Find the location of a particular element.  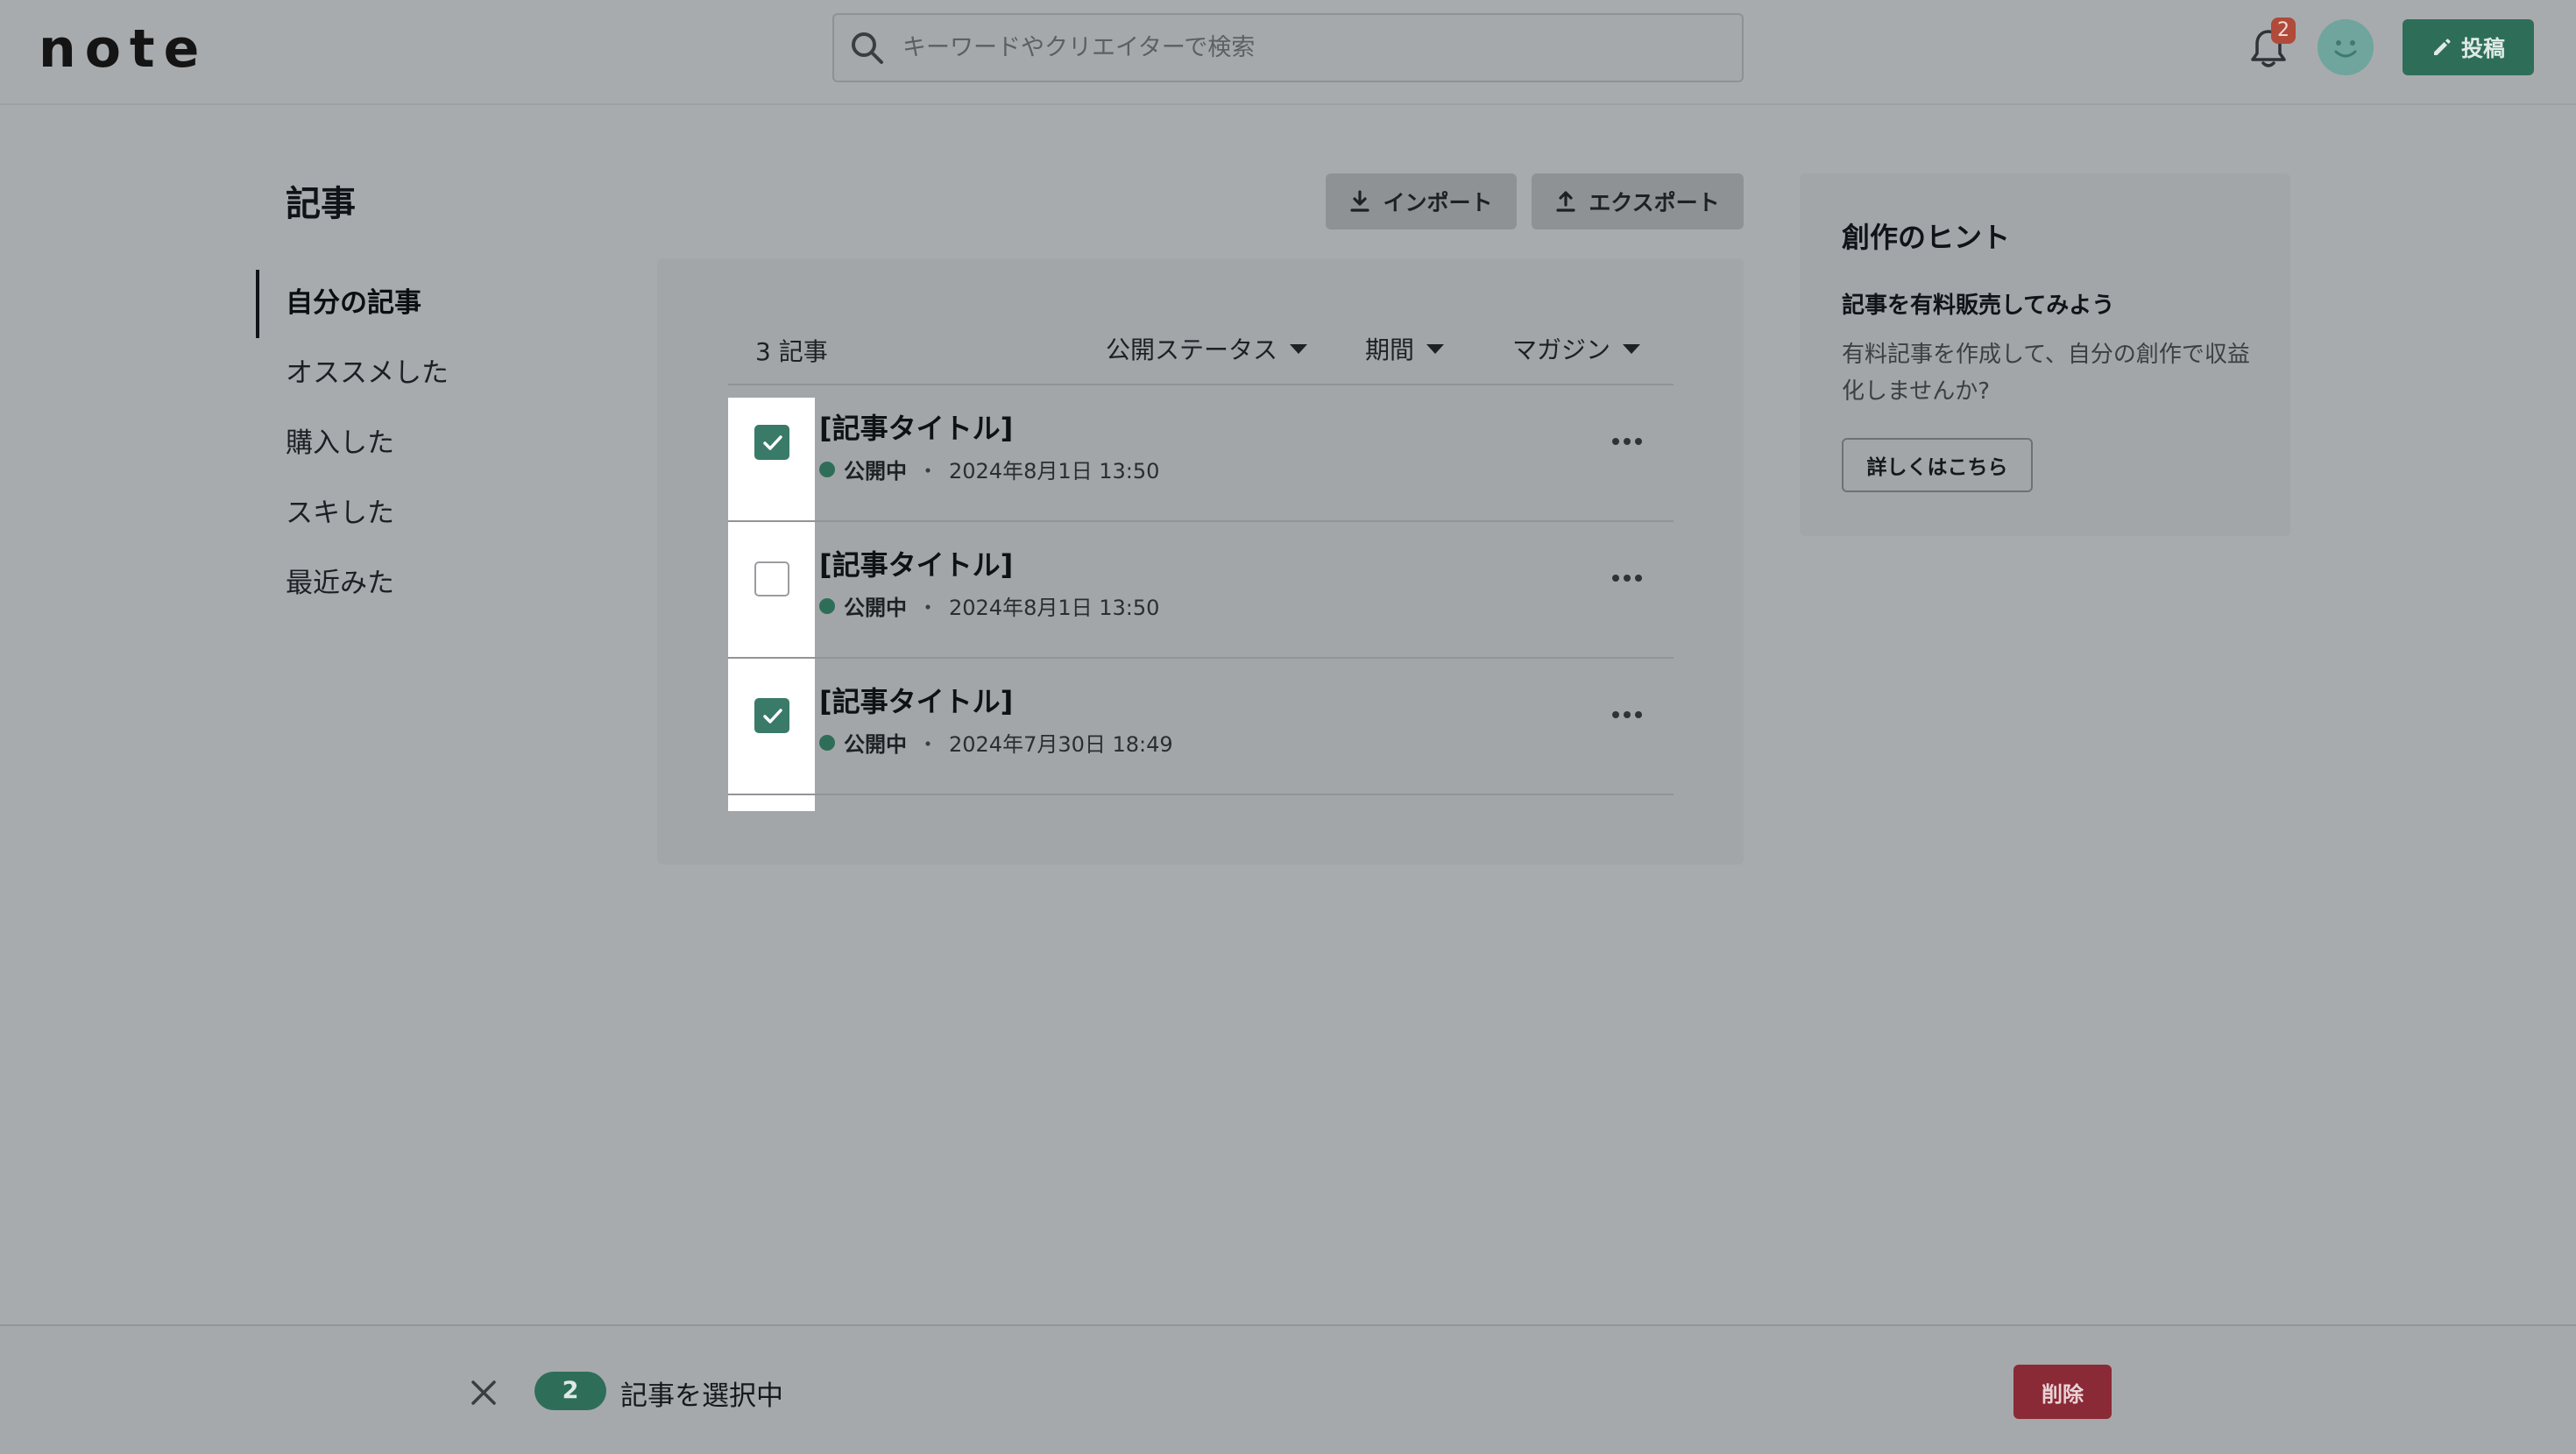

delete-button: 削除 is located at coordinates (2062, 1392).